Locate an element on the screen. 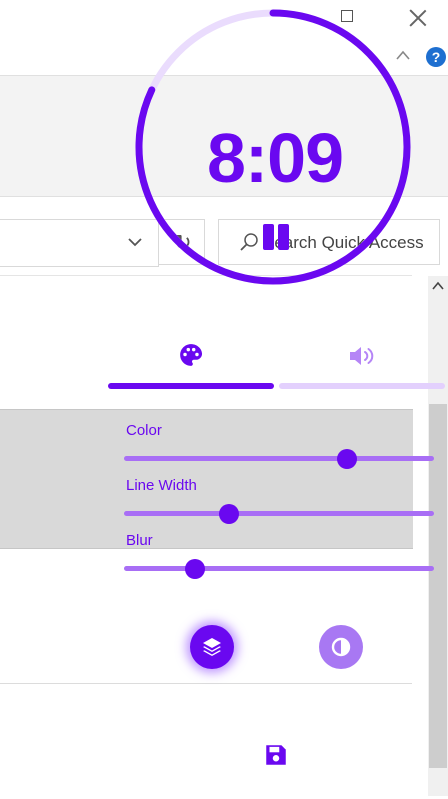  close-icon is located at coordinates (418, 18).